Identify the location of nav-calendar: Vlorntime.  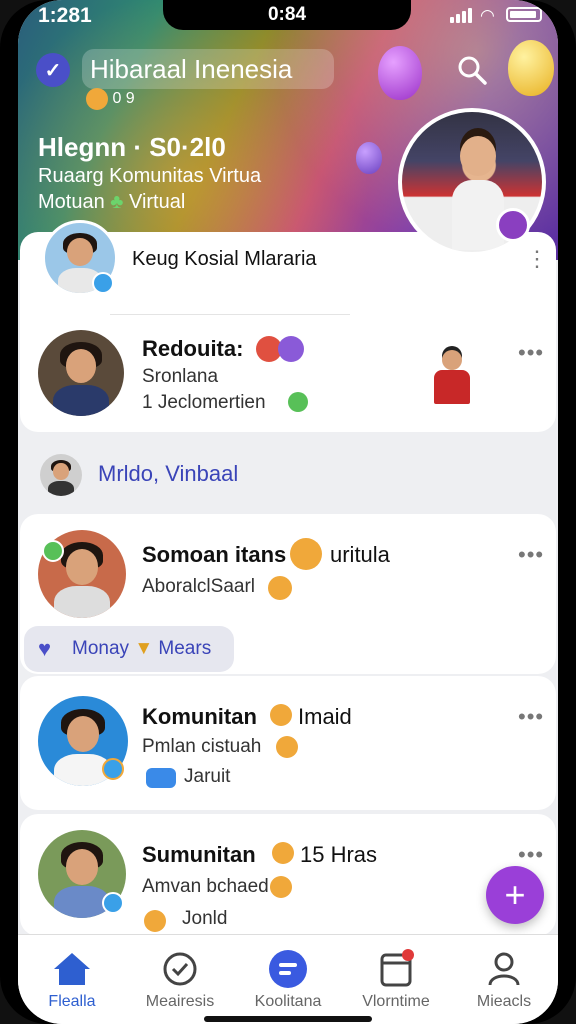
(396, 979).